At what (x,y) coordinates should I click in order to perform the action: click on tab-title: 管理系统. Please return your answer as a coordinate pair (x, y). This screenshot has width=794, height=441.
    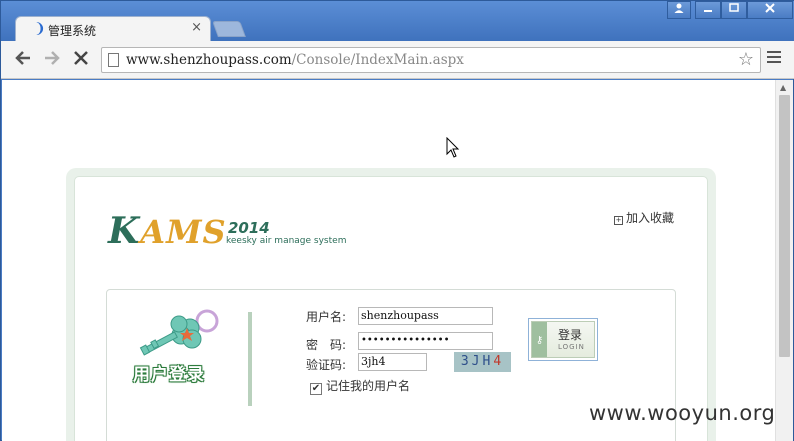
    Looking at the image, I should click on (72, 31).